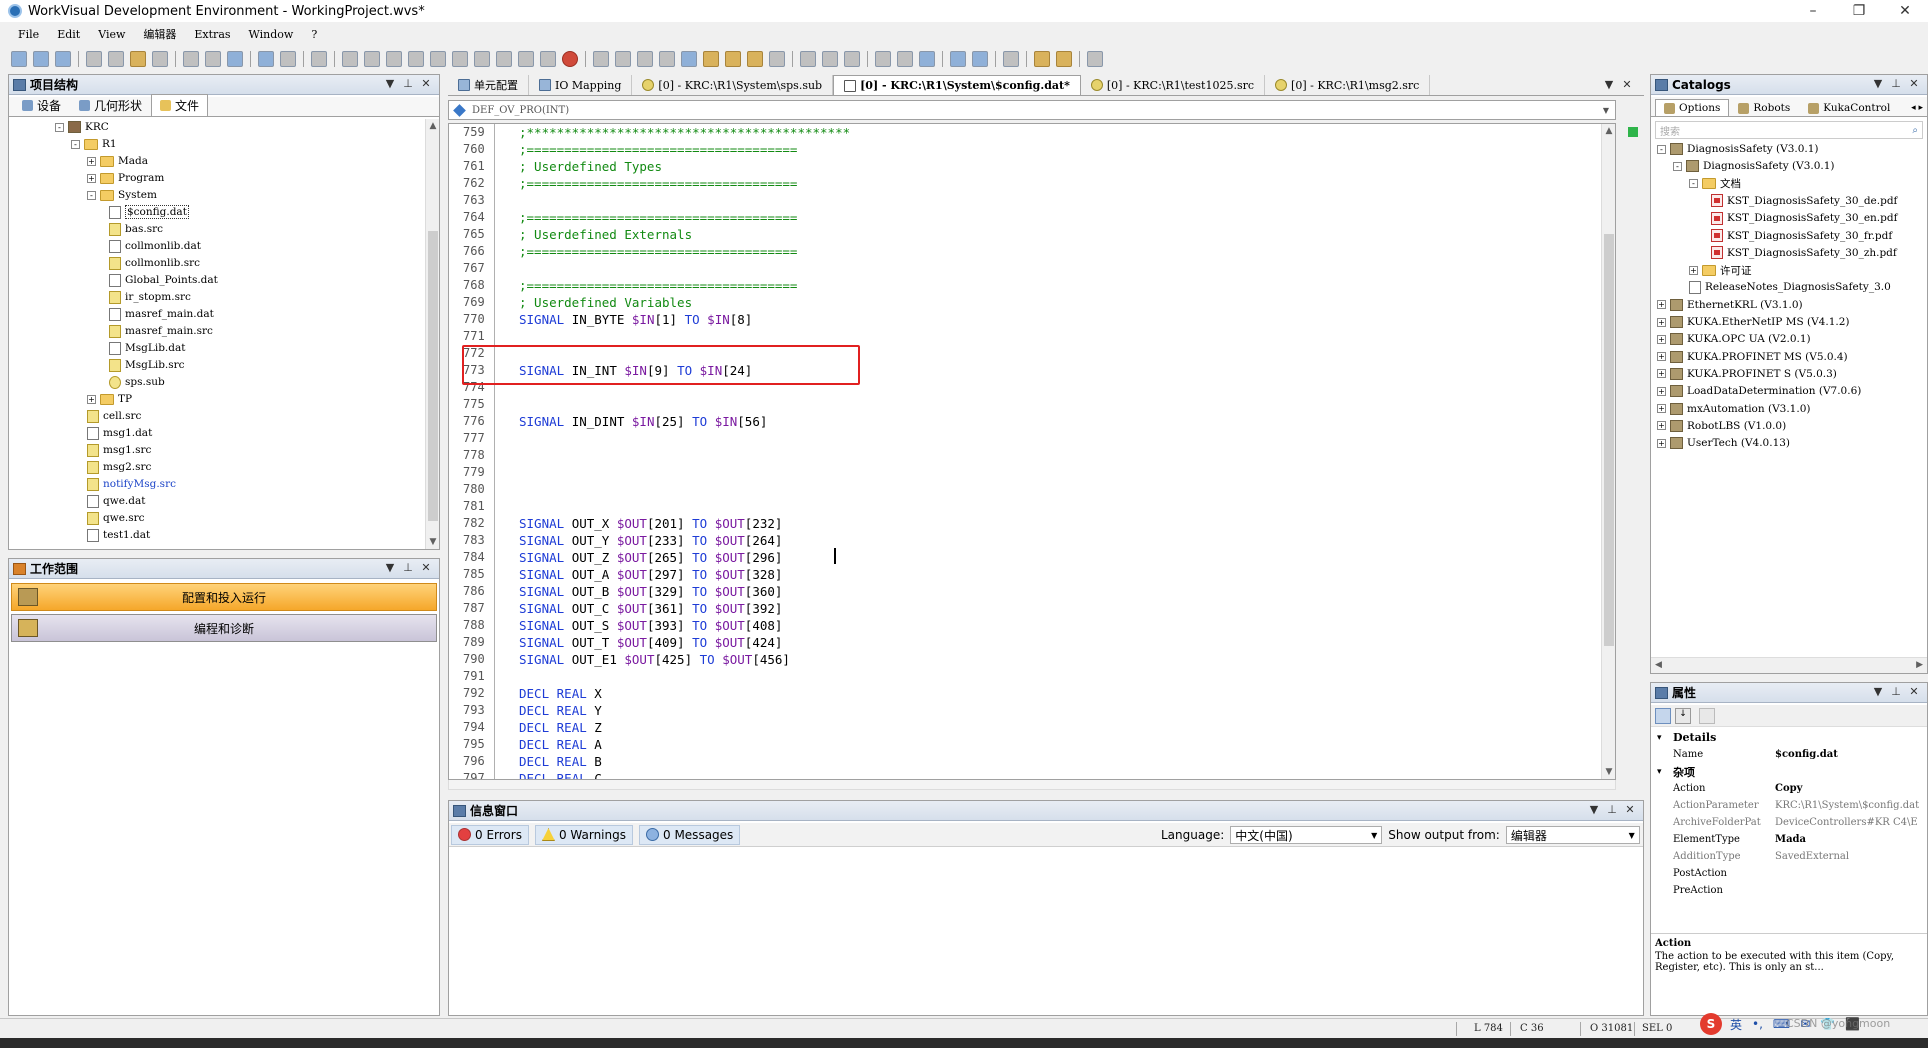  I want to click on config-commission-button: 配置和投入运行, so click(224, 597).